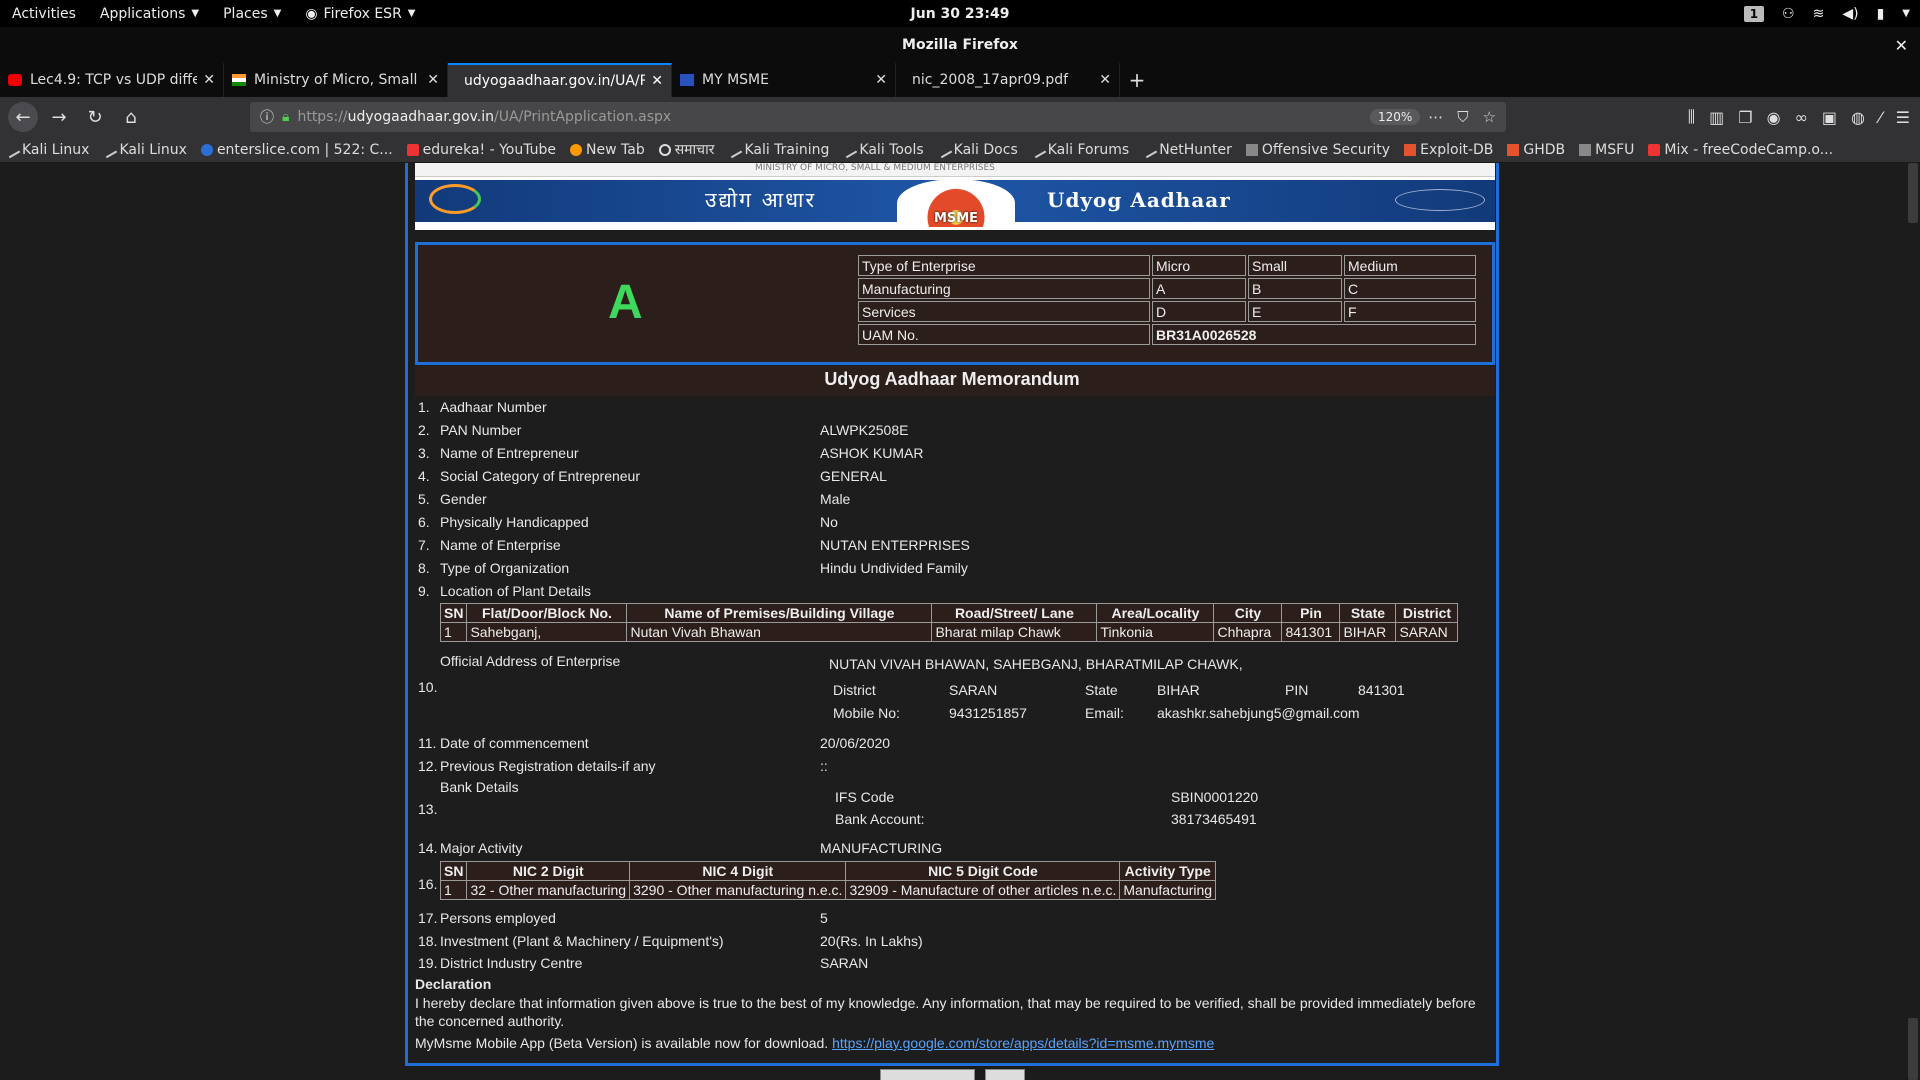 Image resolution: width=1920 pixels, height=1080 pixels. Describe the element at coordinates (336, 80) in the screenshot. I see `tab-ministry: Ministry of Micro, Small & ✕` at that location.